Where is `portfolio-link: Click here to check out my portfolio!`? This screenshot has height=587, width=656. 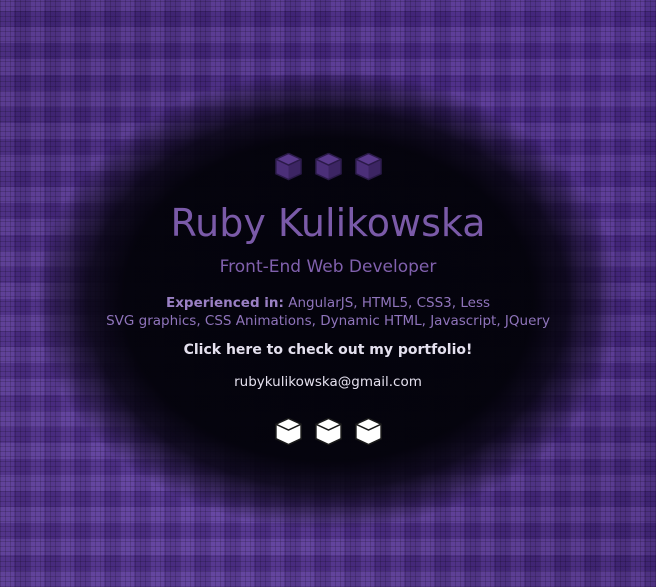
portfolio-link: Click here to check out my portfolio! is located at coordinates (328, 350).